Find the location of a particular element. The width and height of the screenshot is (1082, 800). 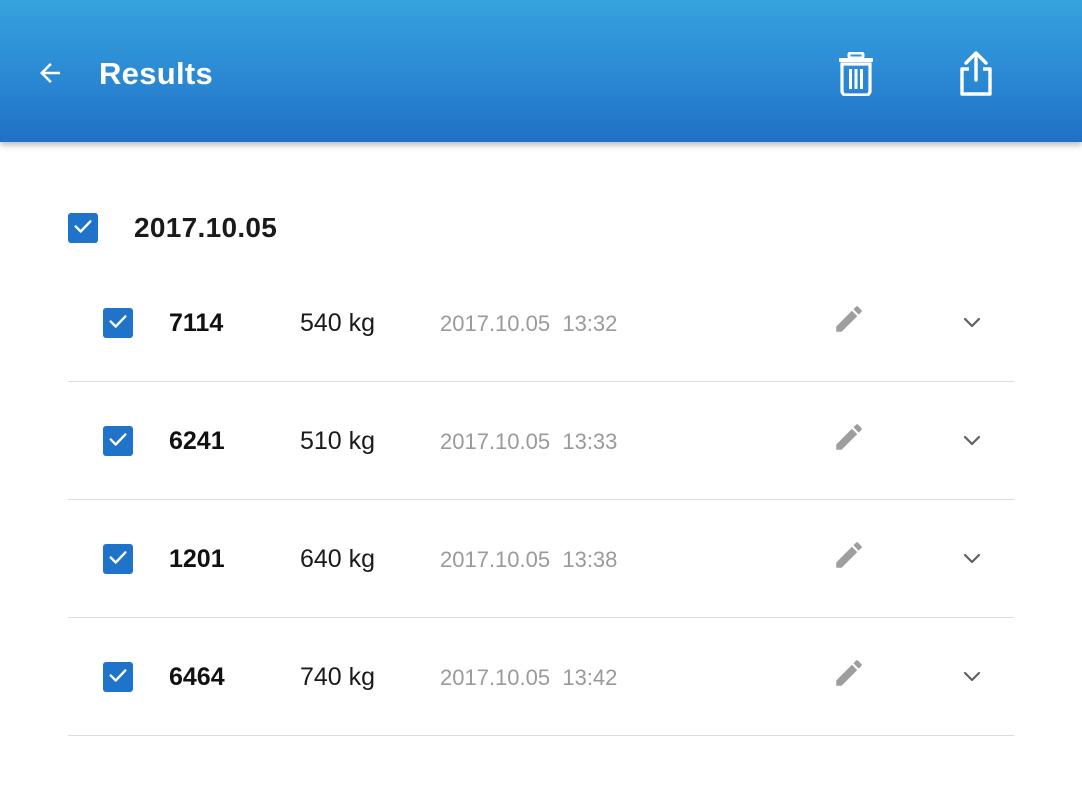

result-id: 7114 is located at coordinates (196, 323).